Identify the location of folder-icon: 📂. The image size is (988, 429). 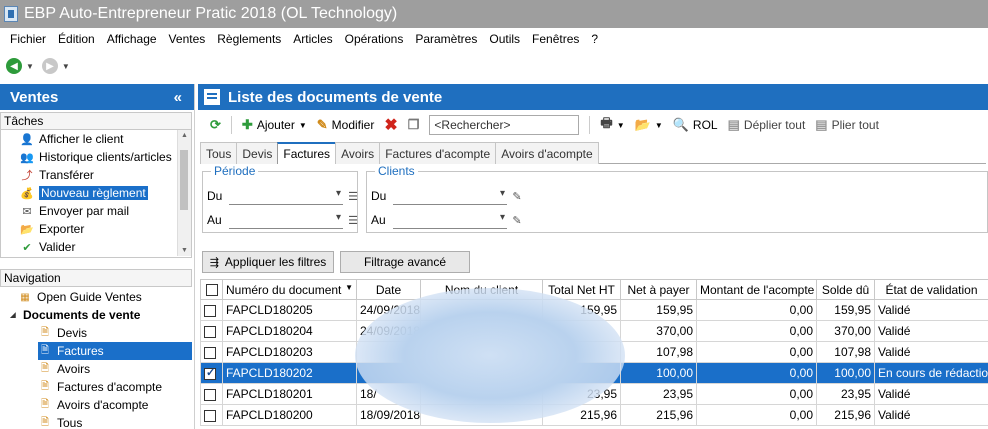
(642, 124).